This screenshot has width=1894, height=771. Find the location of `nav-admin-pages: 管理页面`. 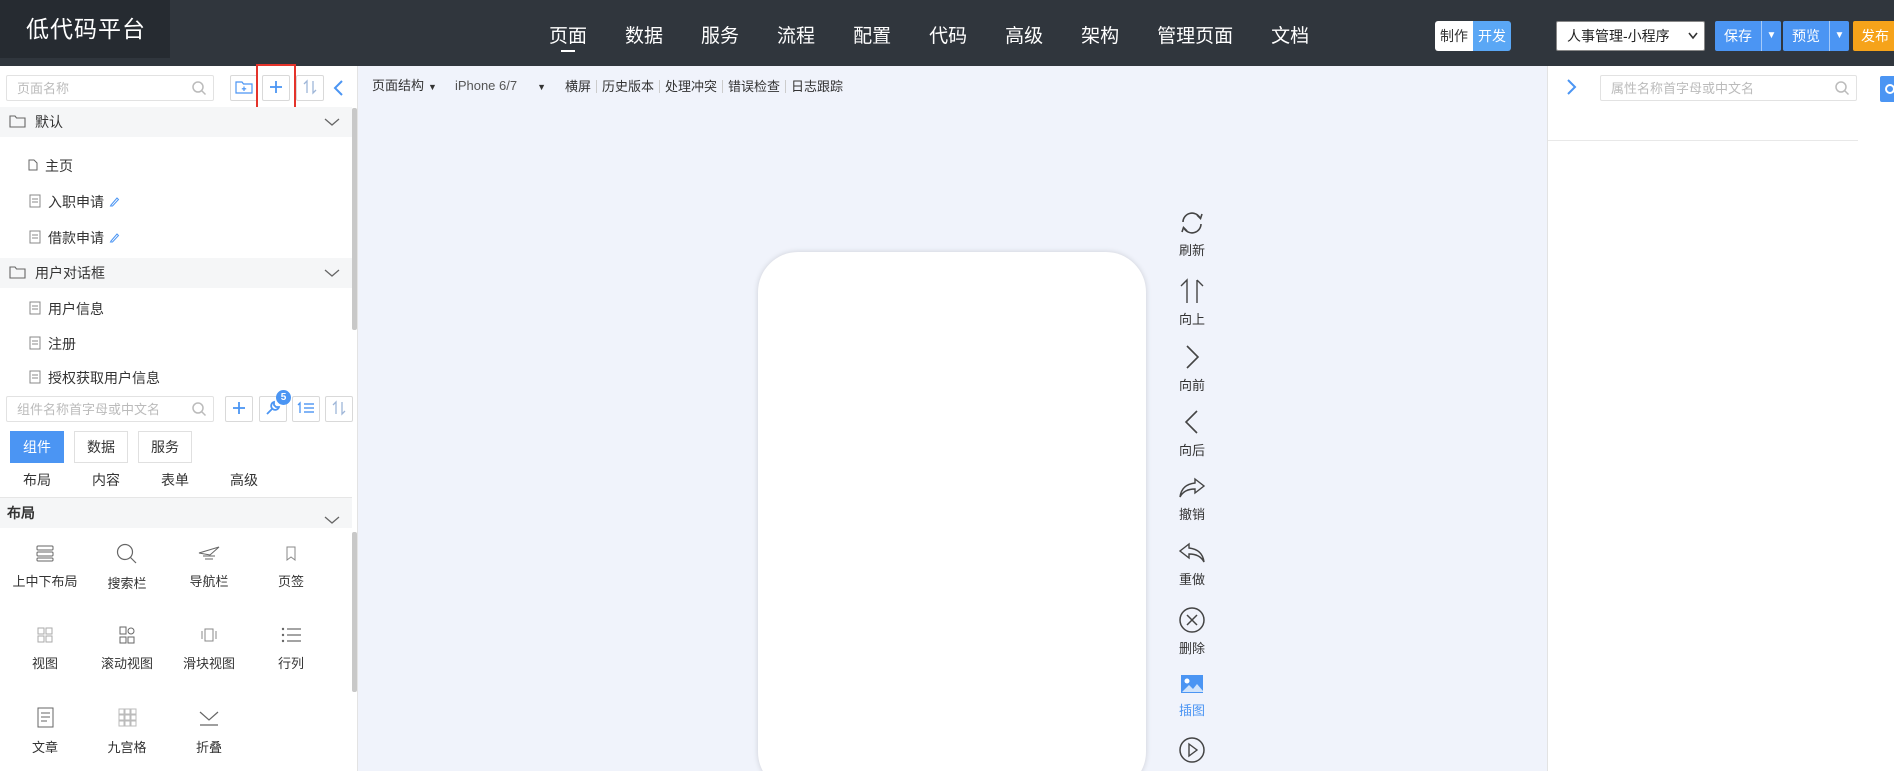

nav-admin-pages: 管理页面 is located at coordinates (1195, 33).